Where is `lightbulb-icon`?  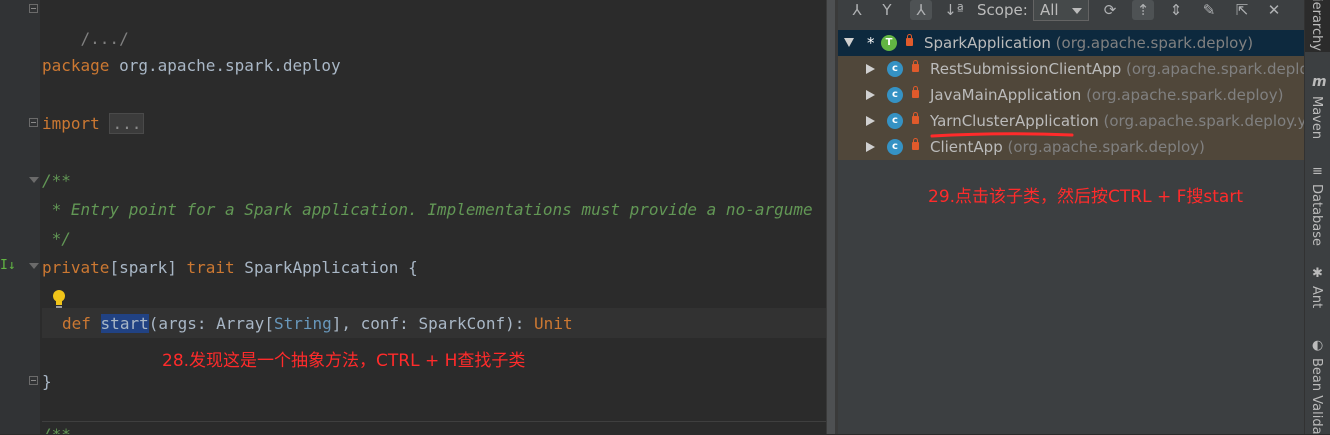
lightbulb-icon is located at coordinates (59, 299).